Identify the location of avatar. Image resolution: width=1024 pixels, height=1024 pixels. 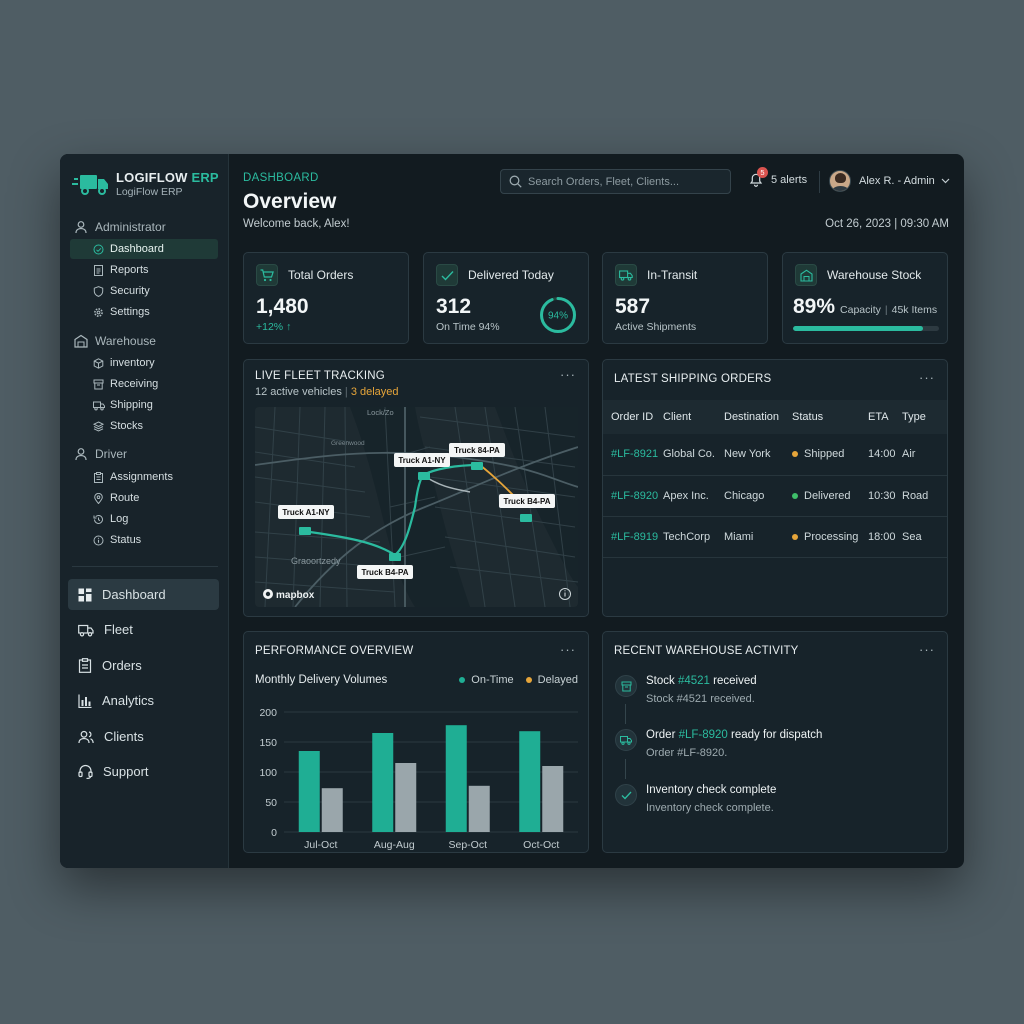
(840, 181).